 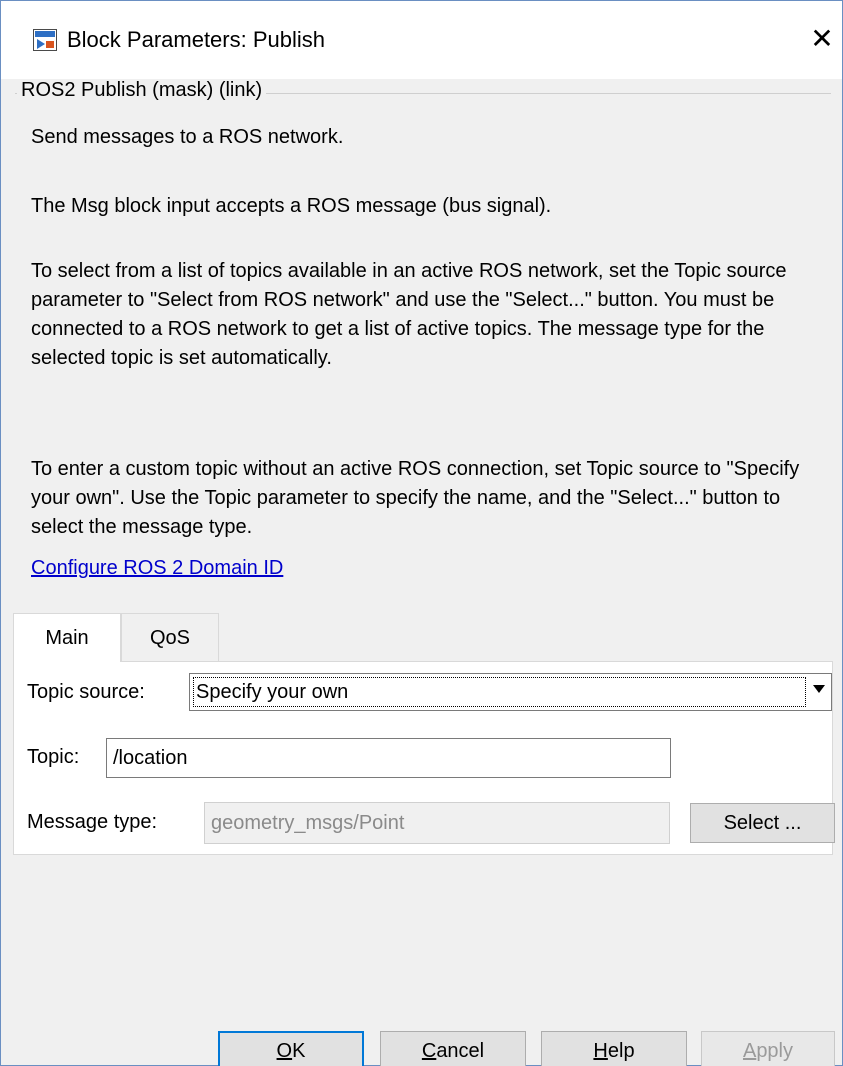 What do you see at coordinates (92, 822) in the screenshot?
I see `message-type-label: Message type:` at bounding box center [92, 822].